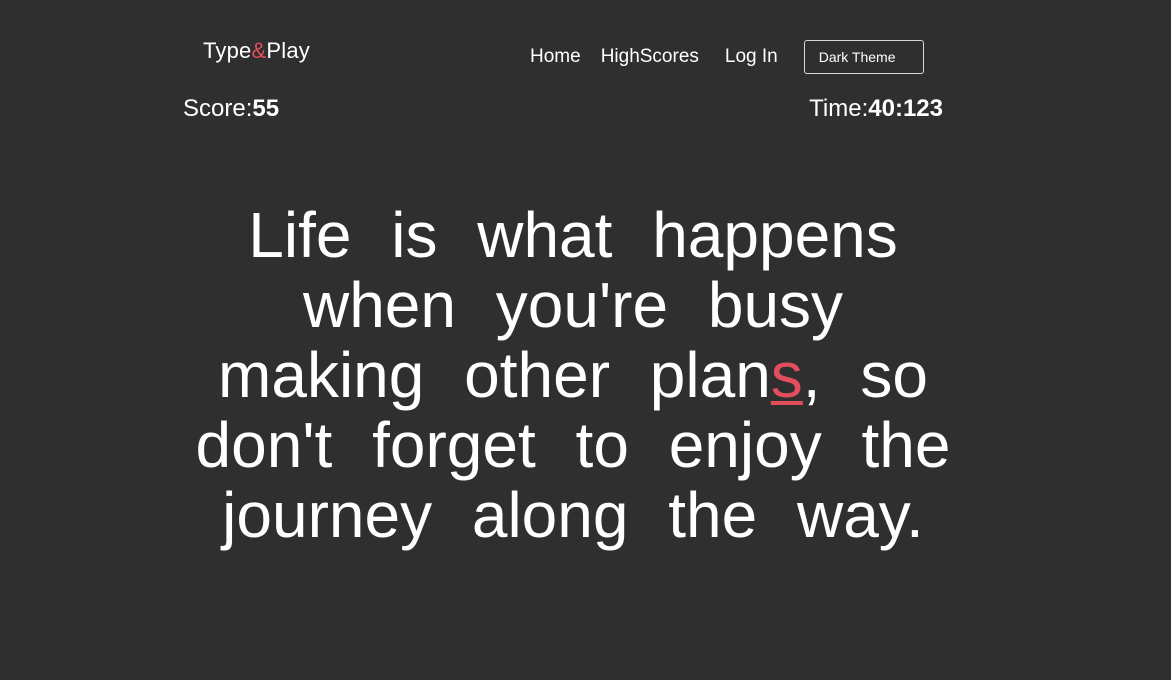  I want to click on timer-display: Time:40:123, so click(876, 109).